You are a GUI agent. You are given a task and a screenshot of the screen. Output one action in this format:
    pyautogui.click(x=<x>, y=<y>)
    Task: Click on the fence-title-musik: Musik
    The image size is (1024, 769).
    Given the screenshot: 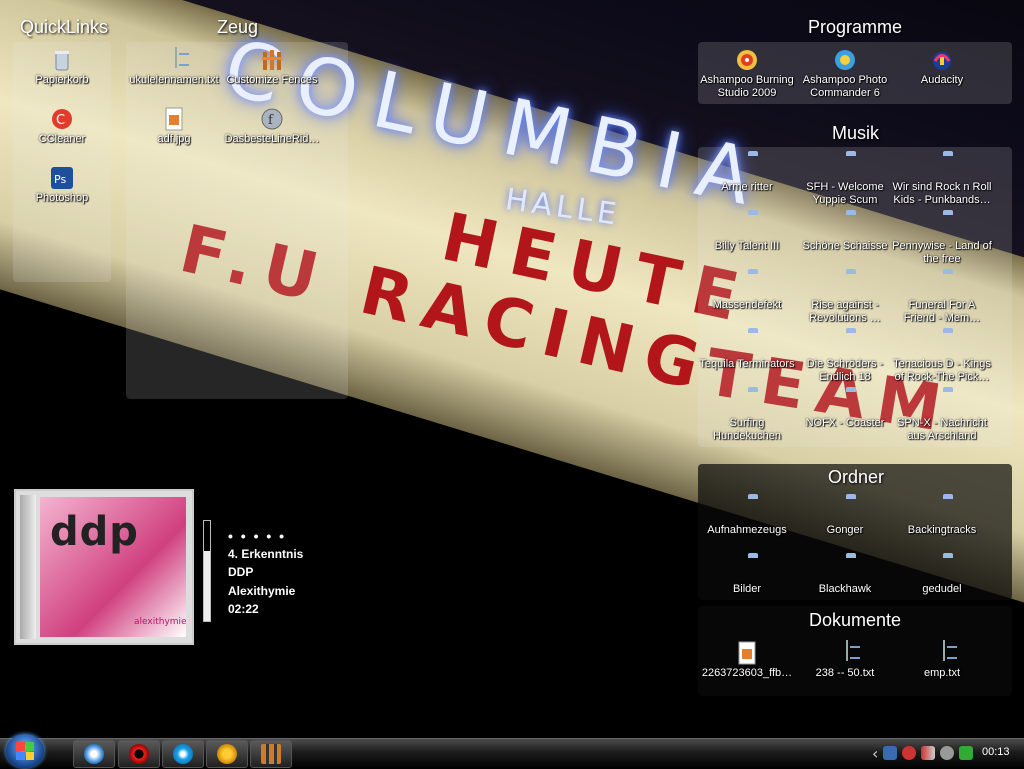 What is the action you would take?
    pyautogui.click(x=856, y=133)
    